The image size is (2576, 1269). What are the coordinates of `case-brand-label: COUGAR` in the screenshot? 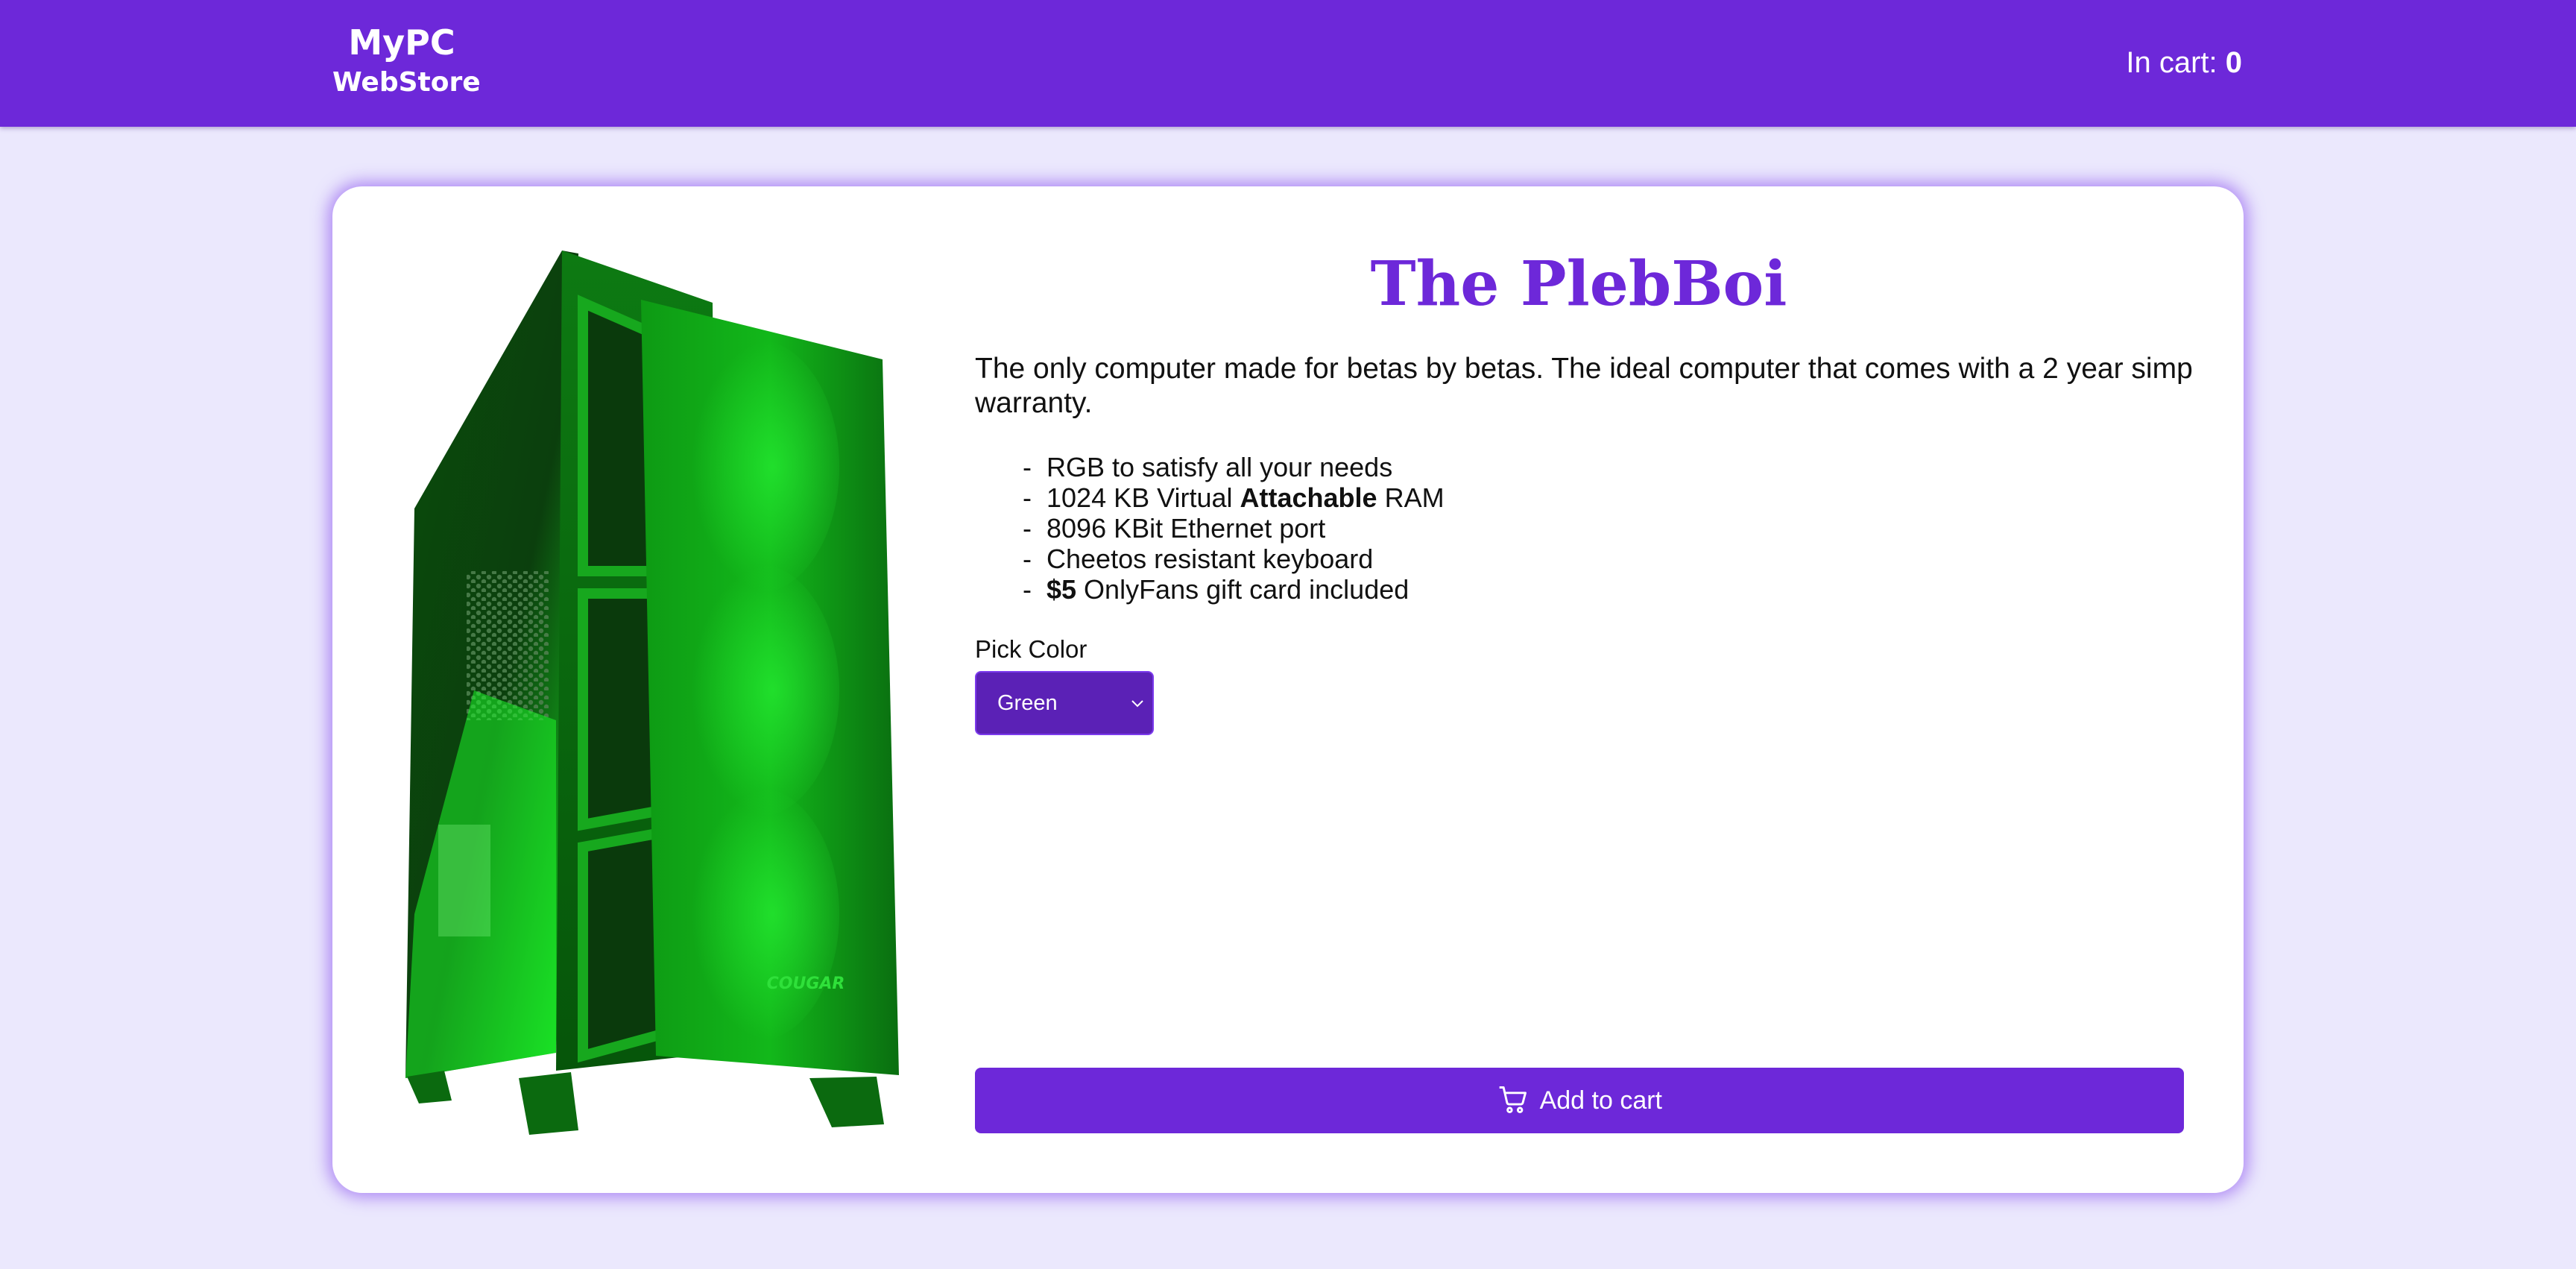 It's located at (806, 983).